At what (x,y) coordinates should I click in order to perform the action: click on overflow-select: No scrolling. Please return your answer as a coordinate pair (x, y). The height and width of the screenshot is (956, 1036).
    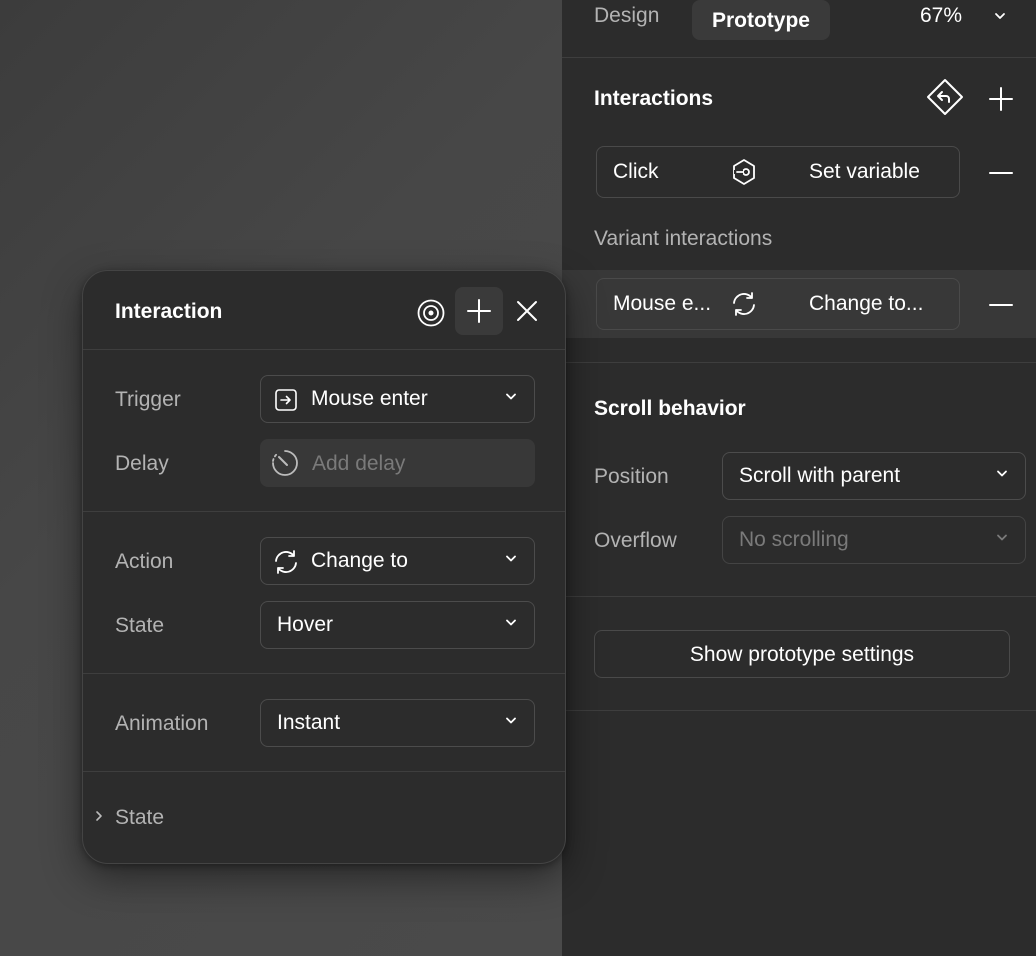
    Looking at the image, I should click on (874, 540).